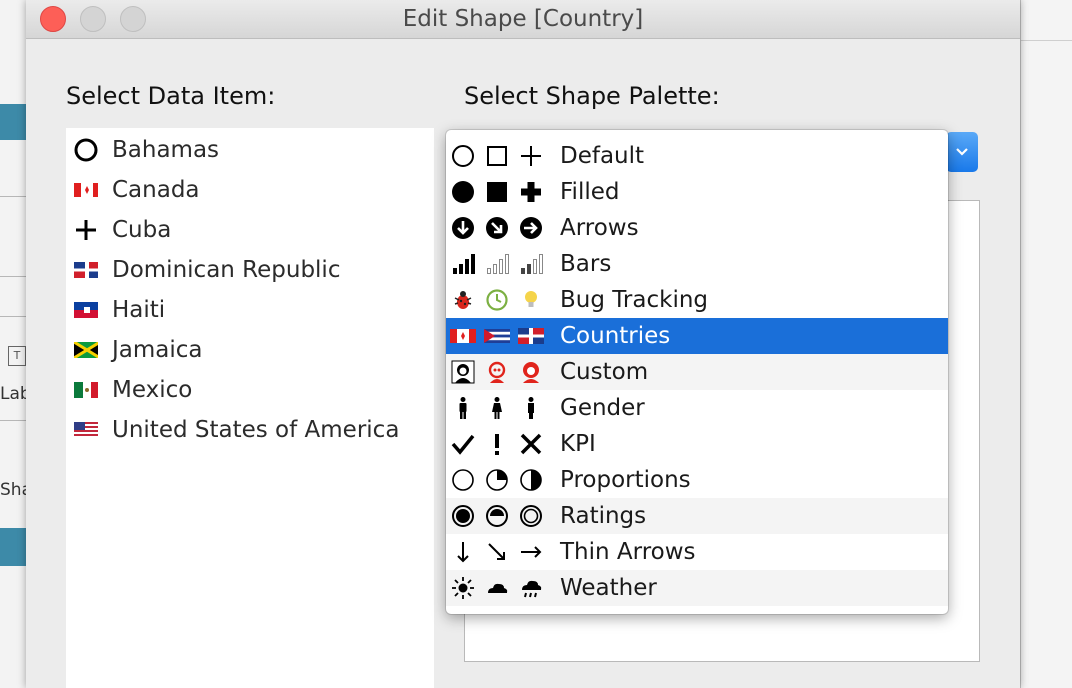 The image size is (1072, 688). I want to click on rating-half-icon, so click(497, 516).